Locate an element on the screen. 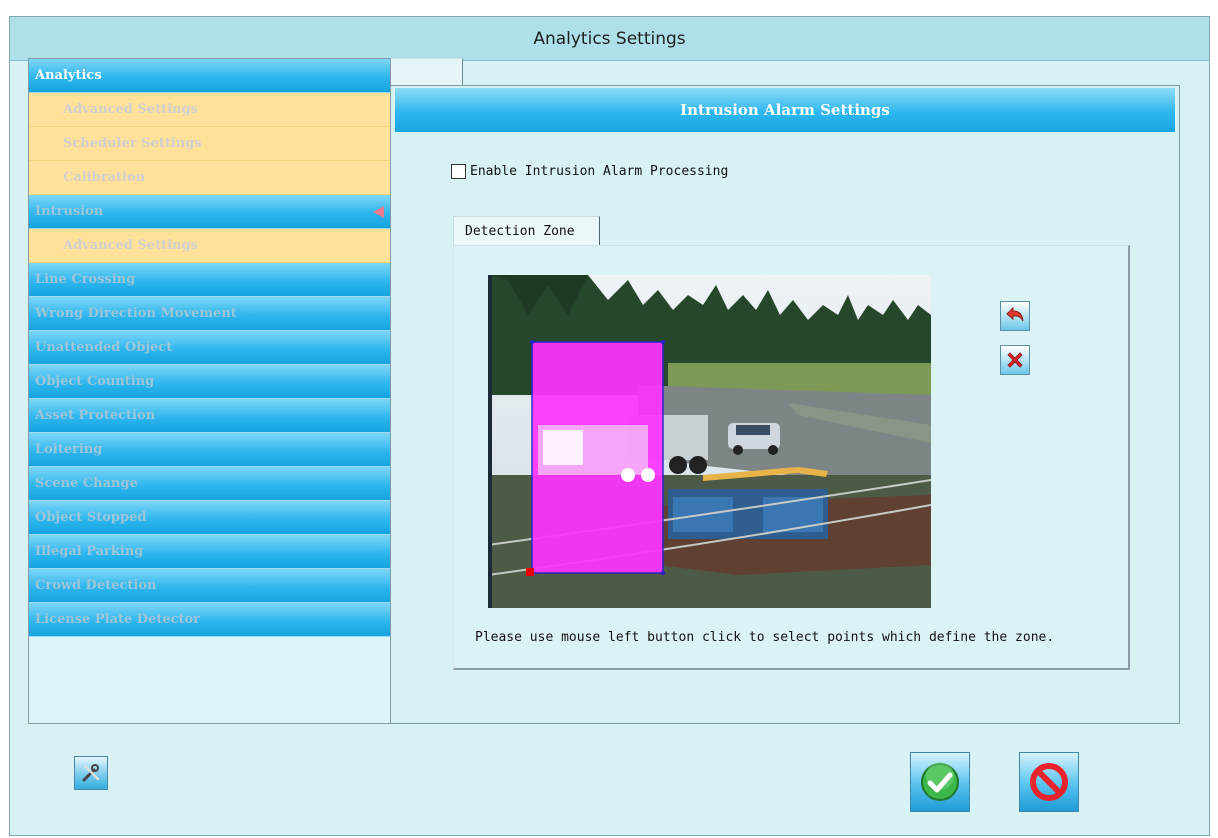  checkmark-icon is located at coordinates (940, 781).